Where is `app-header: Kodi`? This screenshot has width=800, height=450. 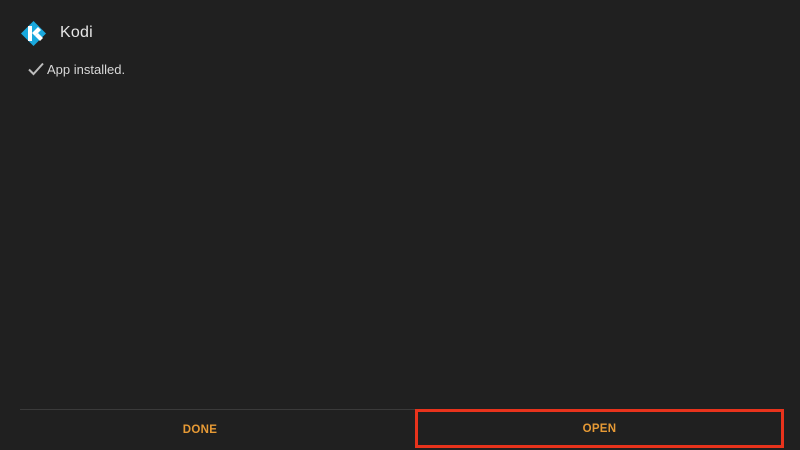 app-header: Kodi is located at coordinates (56, 33).